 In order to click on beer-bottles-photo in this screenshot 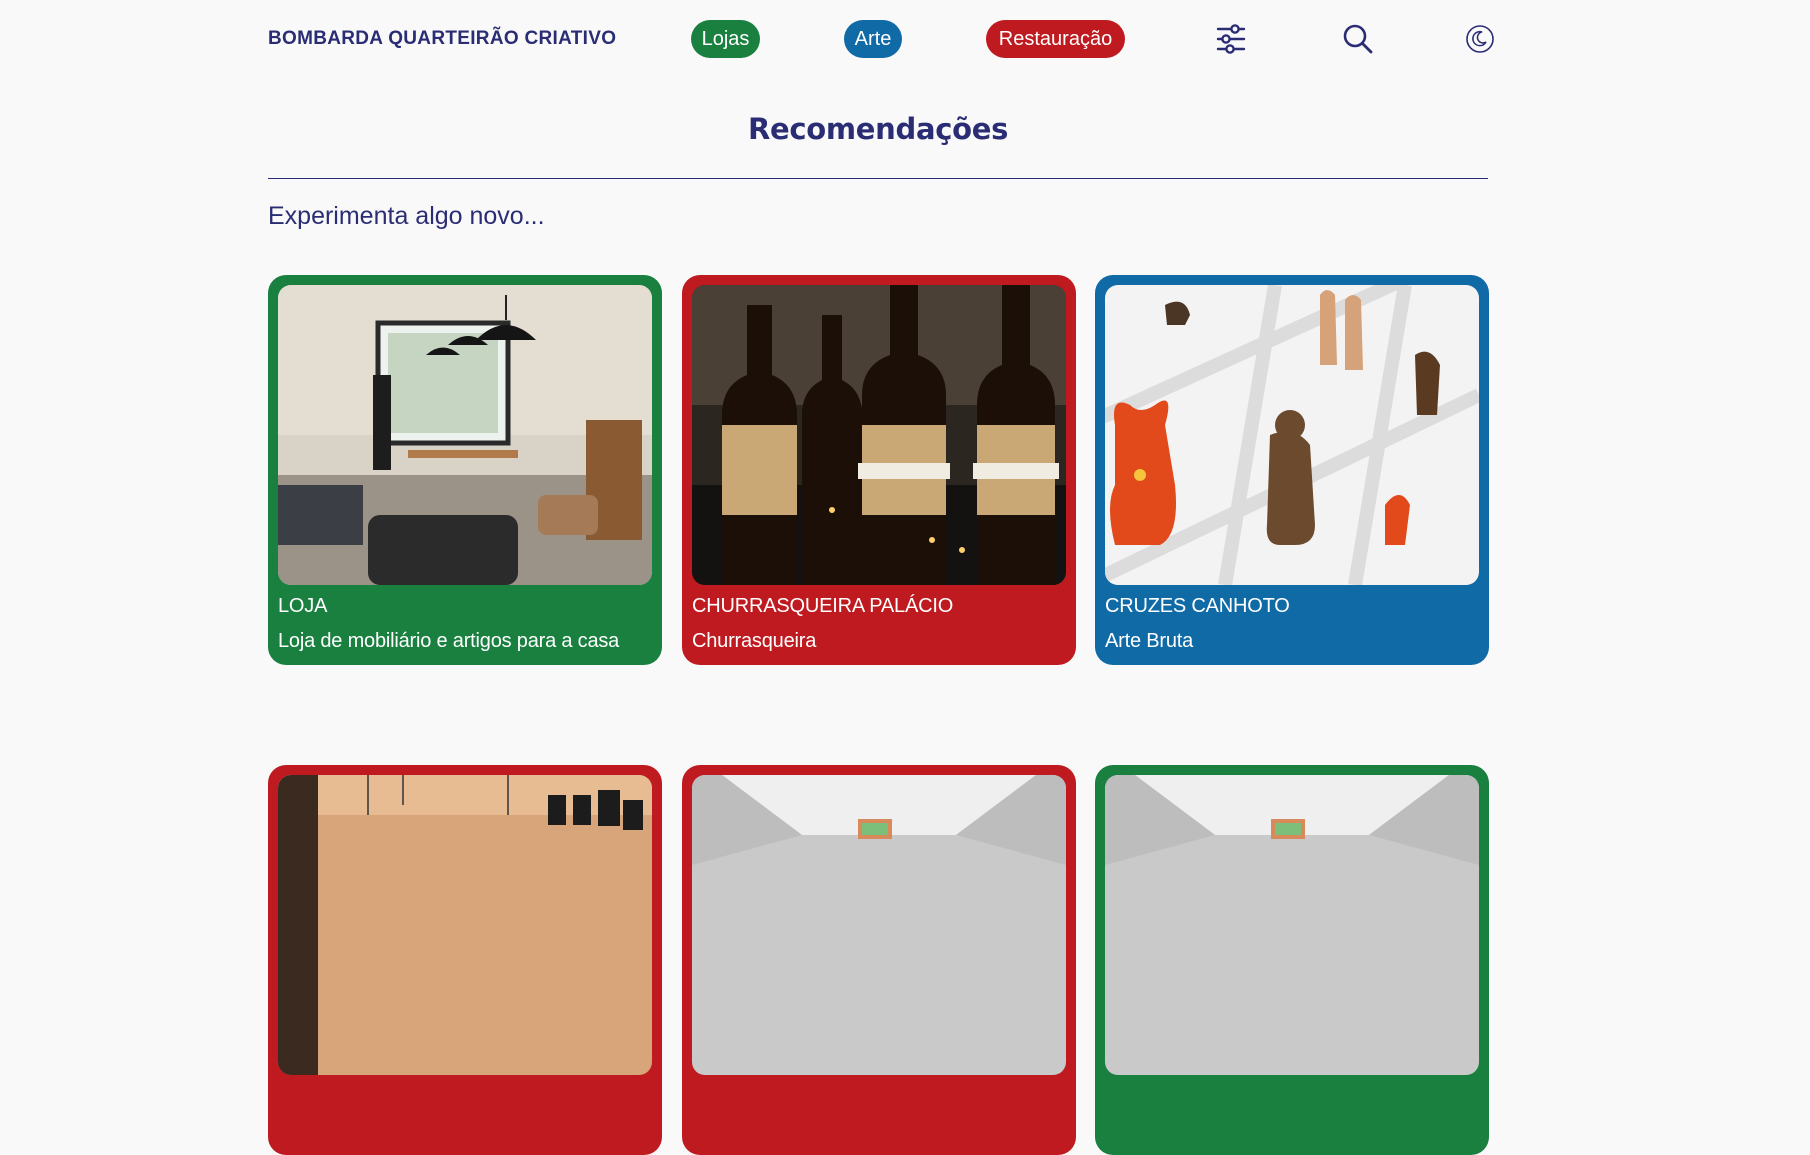, I will do `click(879, 435)`.